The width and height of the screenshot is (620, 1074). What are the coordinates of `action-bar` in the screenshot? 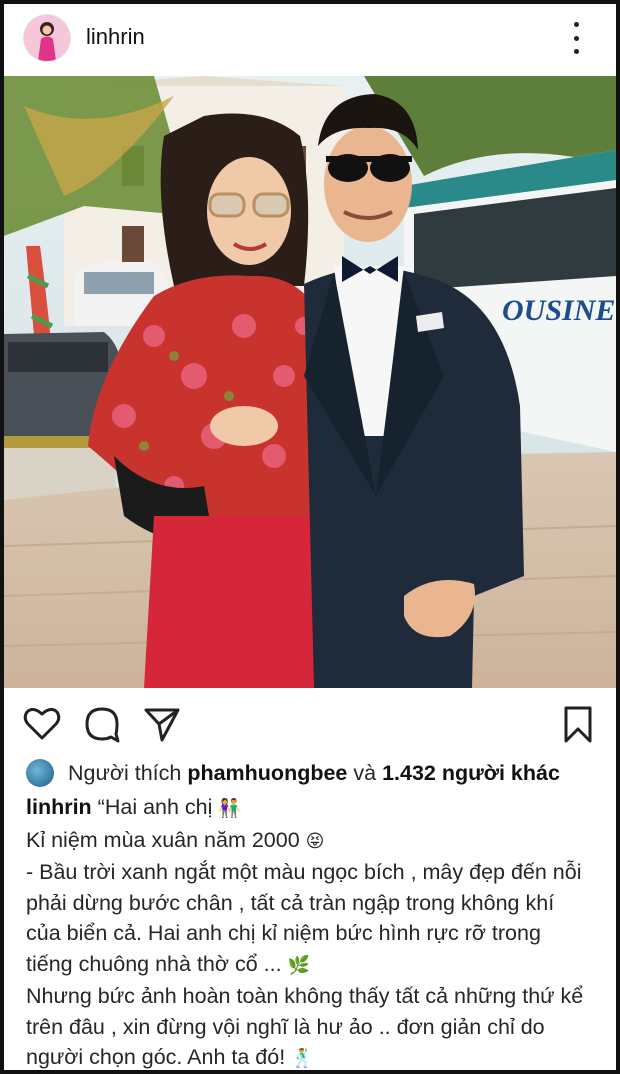 It's located at (310, 722).